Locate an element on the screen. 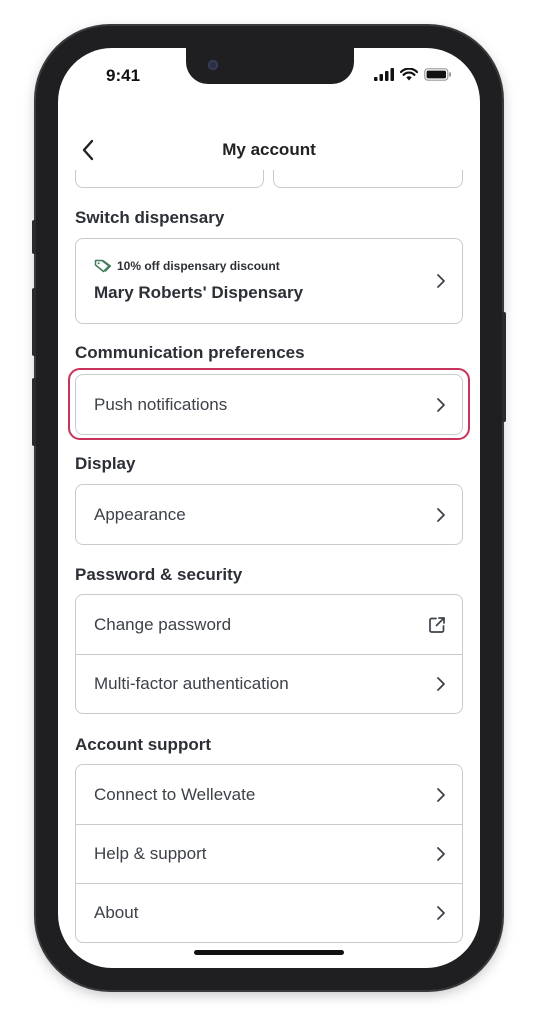 The height and width of the screenshot is (1024, 537). row-label: Push notifications is located at coordinates (161, 404).